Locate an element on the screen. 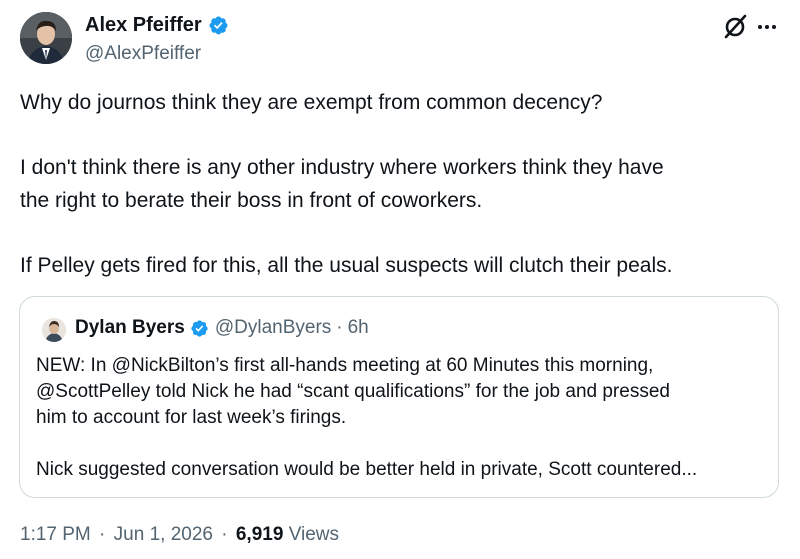 The height and width of the screenshot is (559, 800). author-name: Alex Pfeiffer is located at coordinates (143, 25).